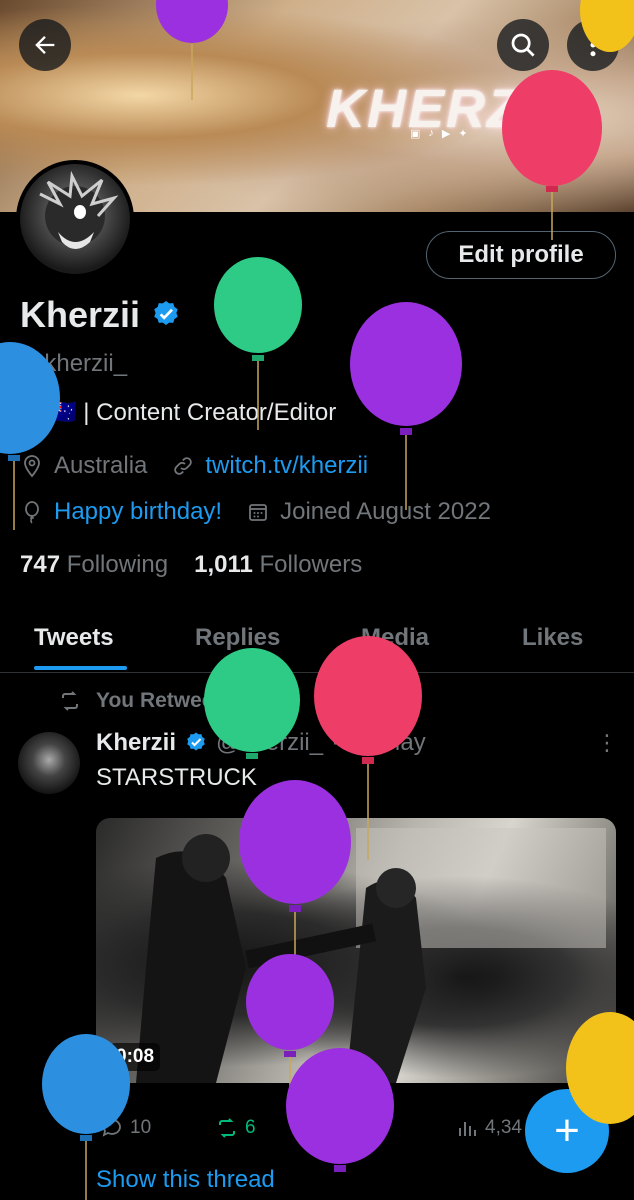 The image size is (634, 1200). What do you see at coordinates (552, 638) in the screenshot?
I see `tab-likes: Likes` at bounding box center [552, 638].